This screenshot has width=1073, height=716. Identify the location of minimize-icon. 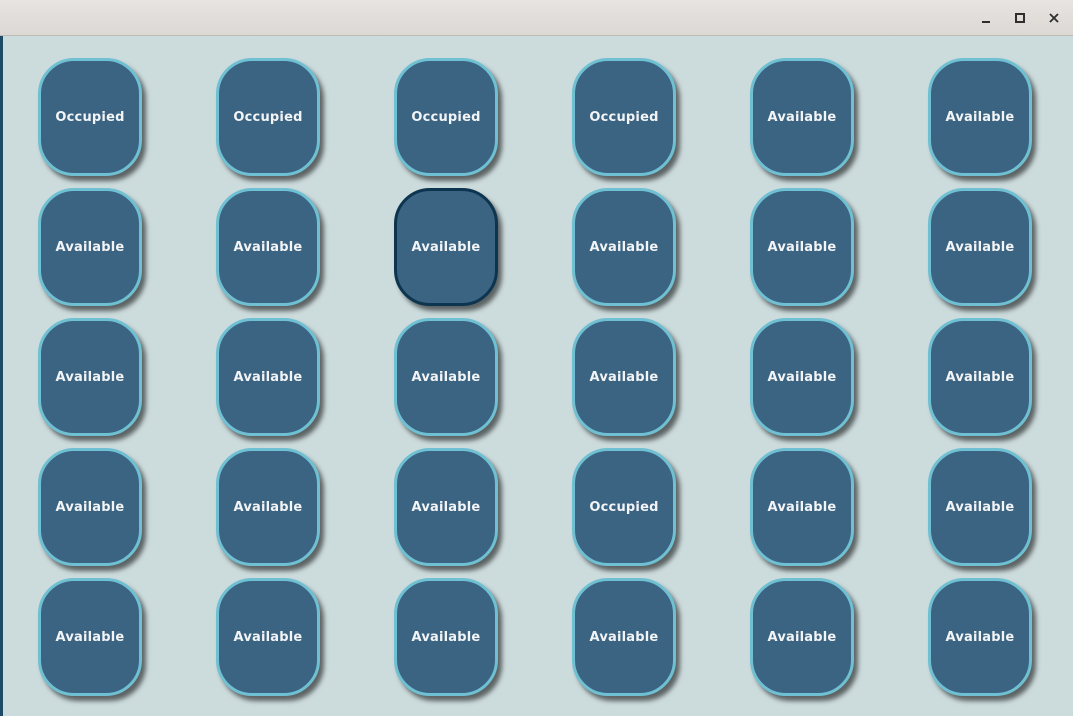
(986, 18).